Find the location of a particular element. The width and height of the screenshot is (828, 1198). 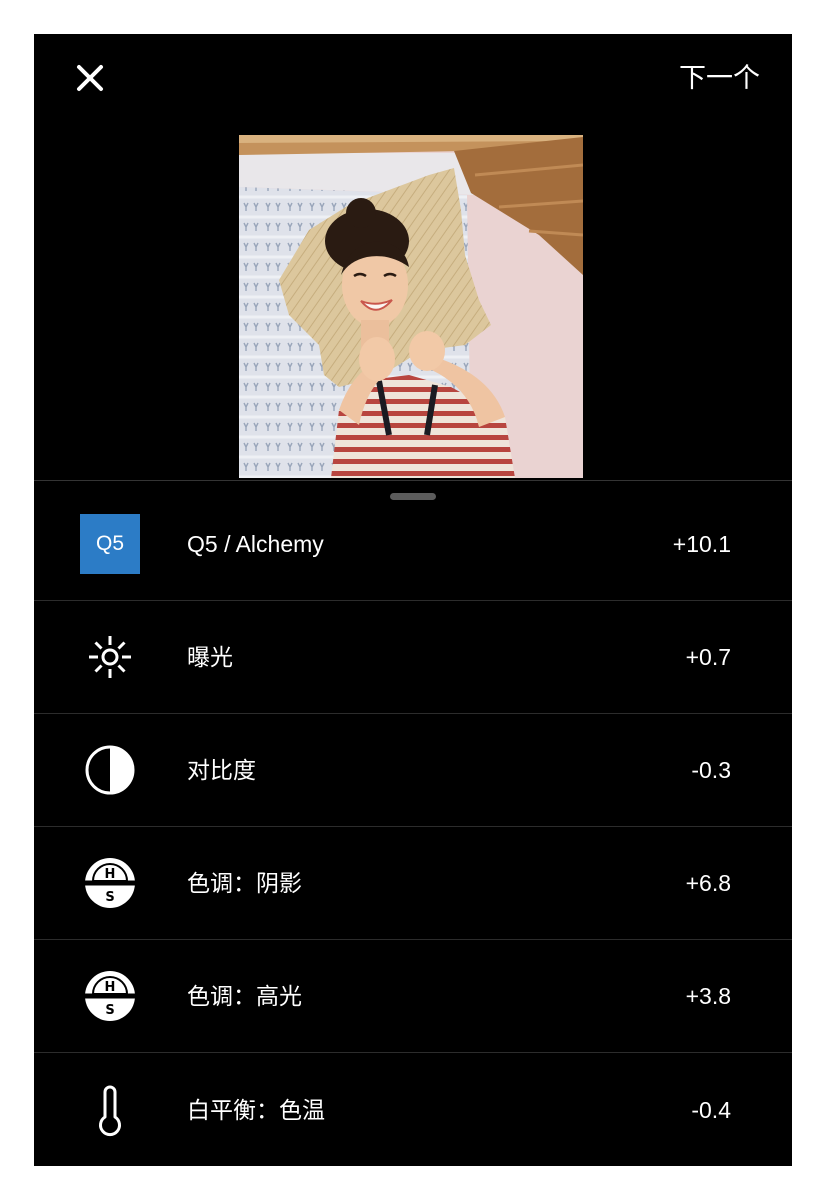

q5-badge: Q5 is located at coordinates (110, 544).